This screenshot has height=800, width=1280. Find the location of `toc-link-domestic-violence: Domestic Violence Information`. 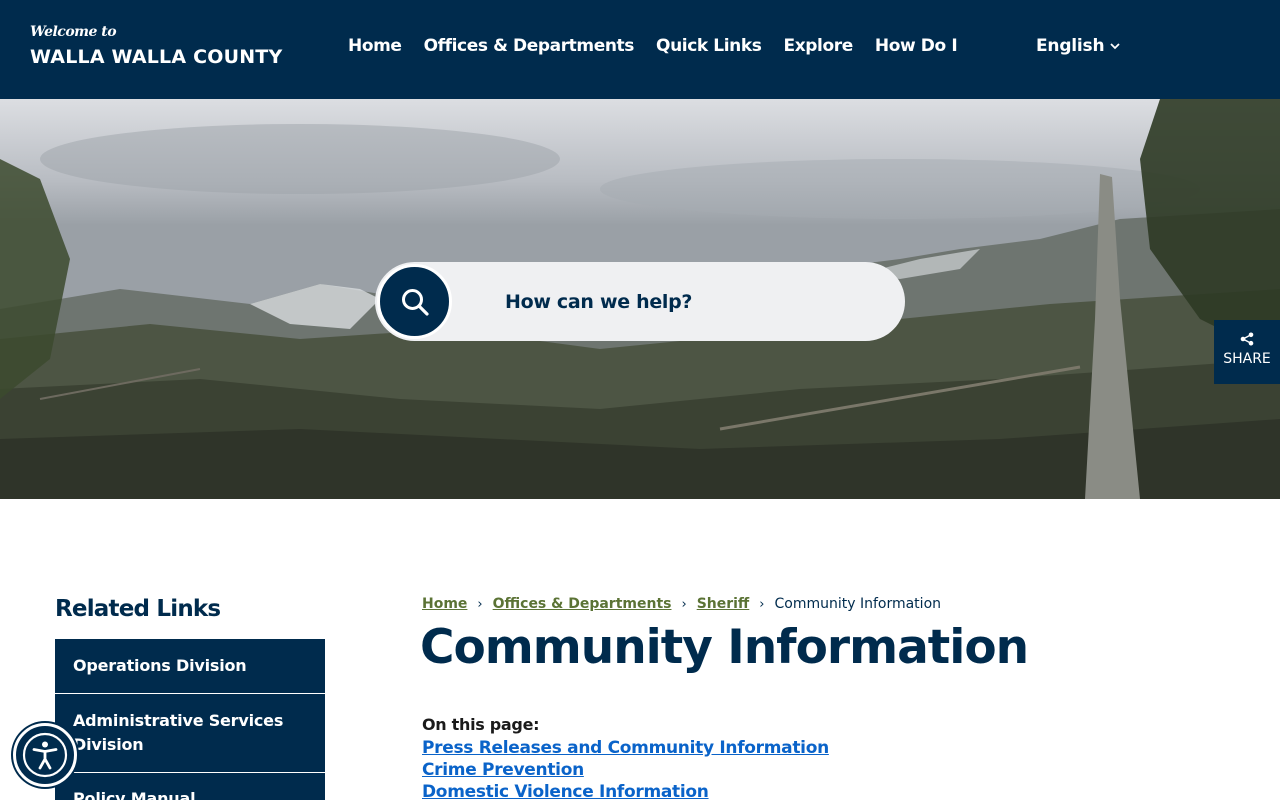

toc-link-domestic-violence: Domestic Violence Information is located at coordinates (625, 790).